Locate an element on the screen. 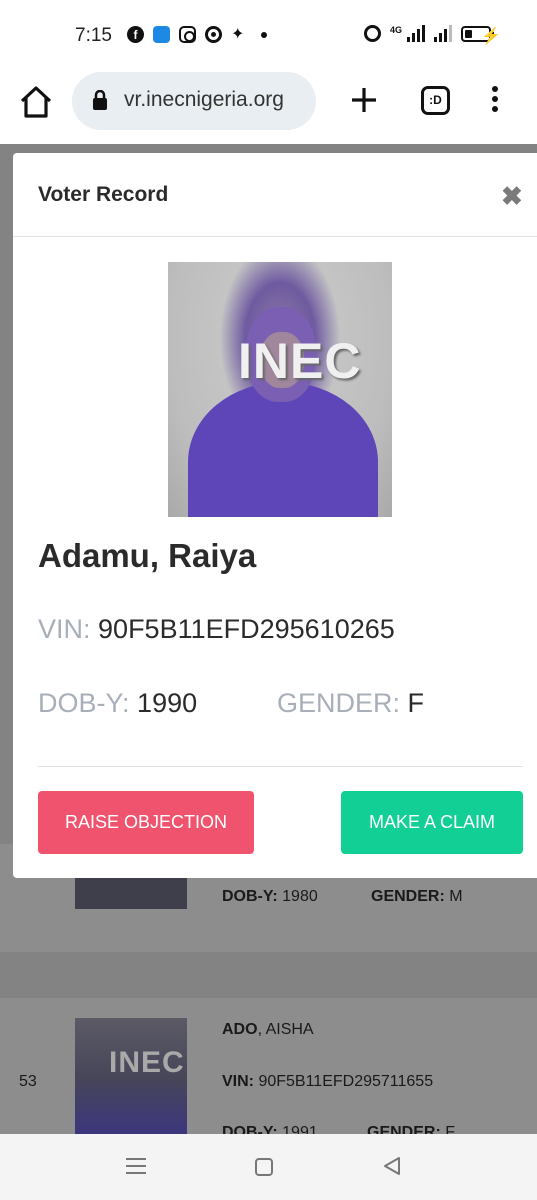 The width and height of the screenshot is (537, 1200). gender-row: GENDER: F is located at coordinates (350, 703).